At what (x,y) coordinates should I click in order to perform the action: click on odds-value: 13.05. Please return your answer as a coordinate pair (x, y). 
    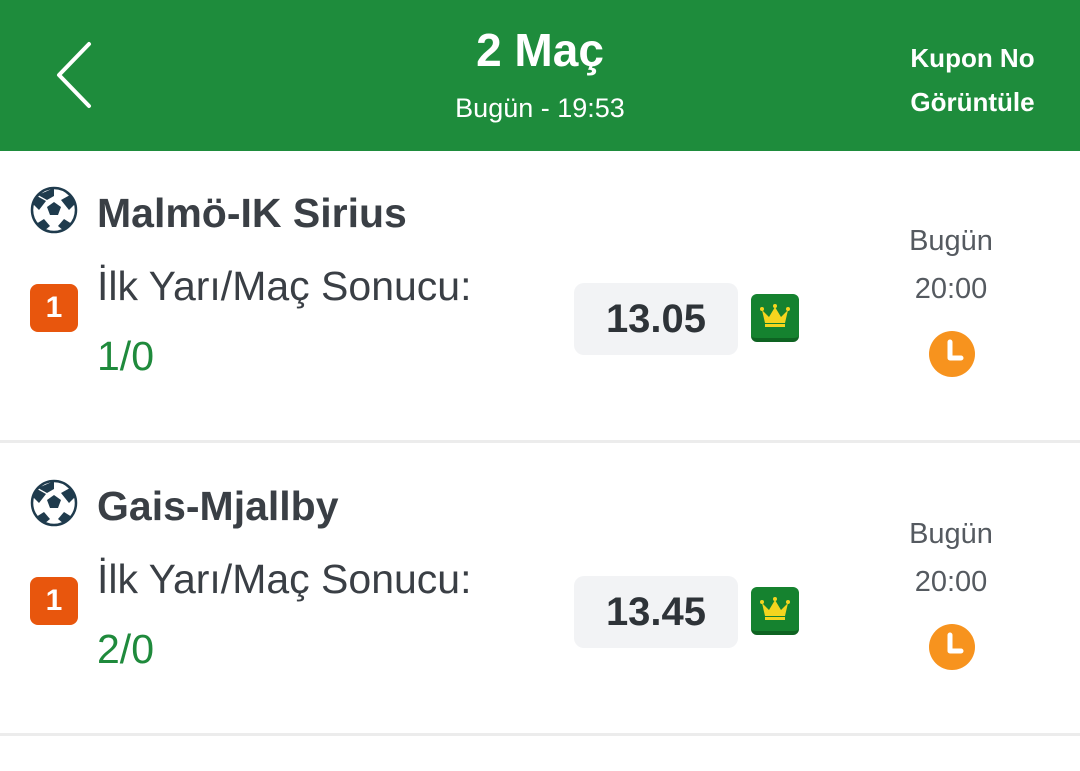
    Looking at the image, I should click on (656, 319).